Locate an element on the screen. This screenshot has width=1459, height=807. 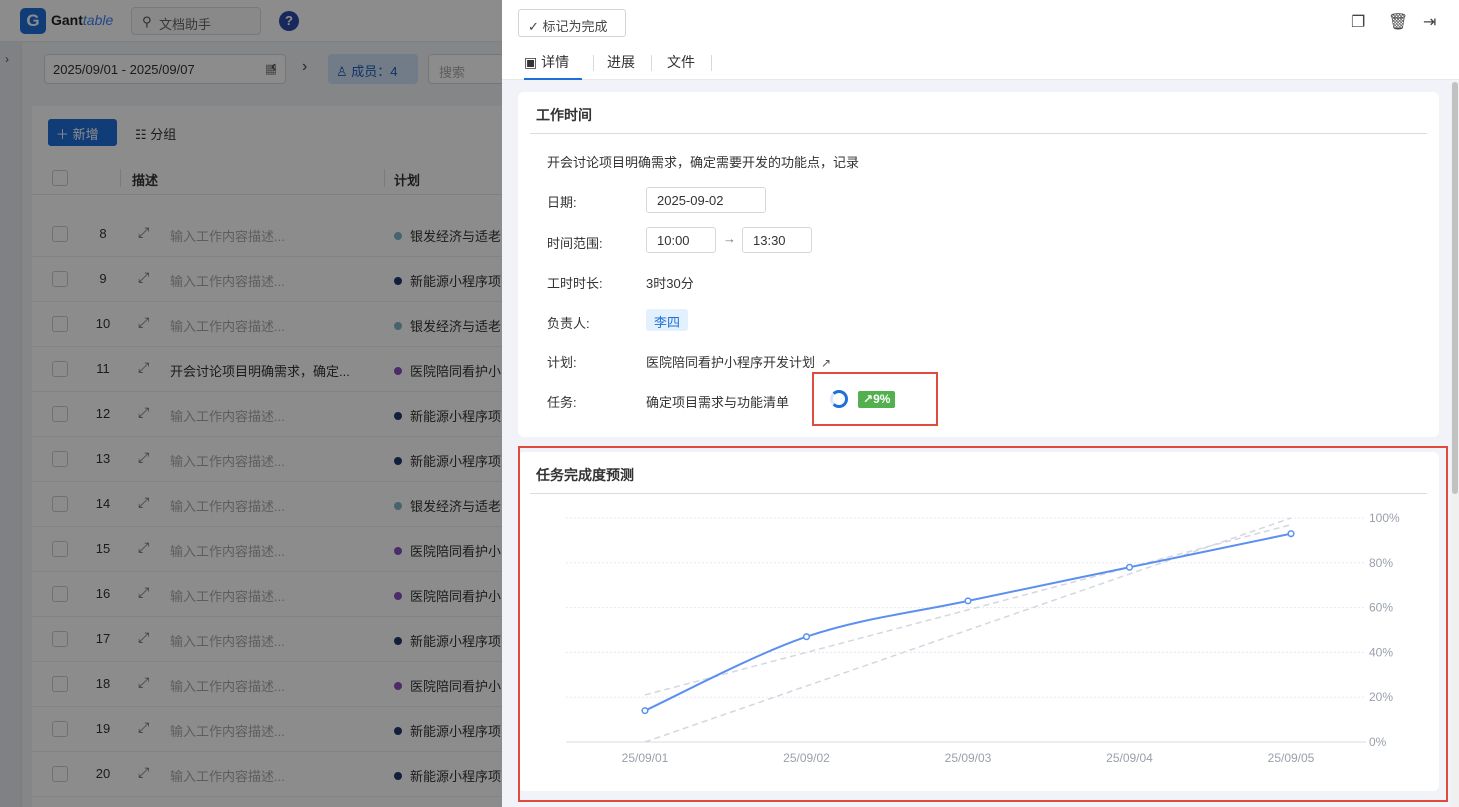
mark-done-button: ✓ 标记为完成 is located at coordinates (572, 23).